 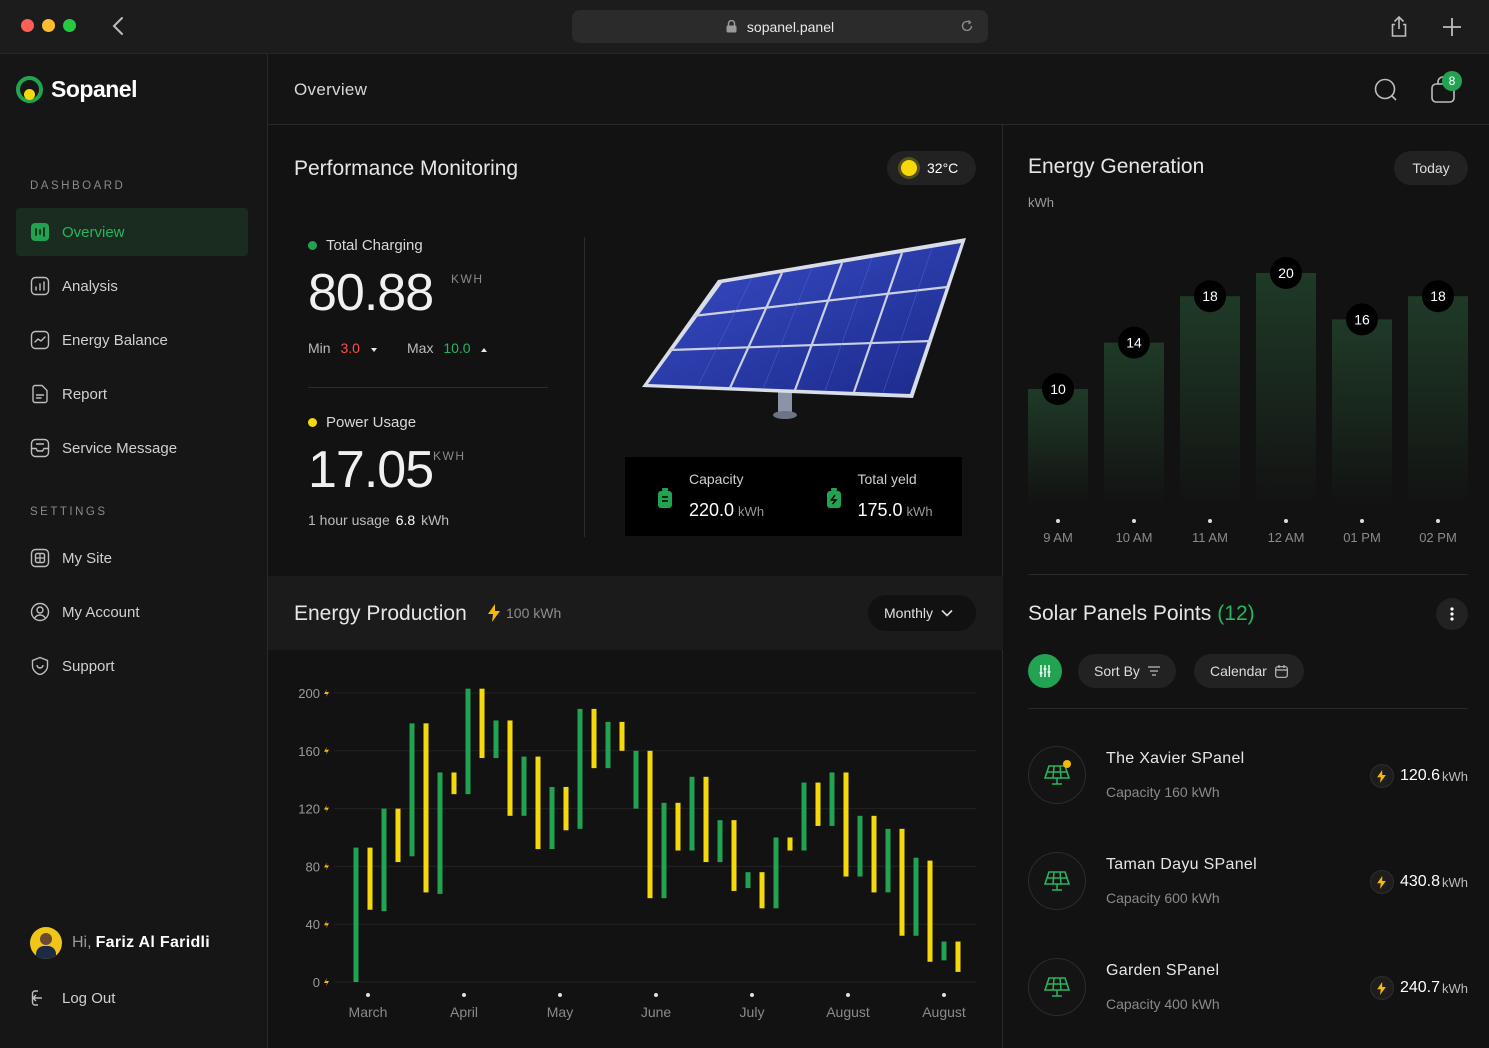 I want to click on calendar-button: Calendar, so click(x=1249, y=671).